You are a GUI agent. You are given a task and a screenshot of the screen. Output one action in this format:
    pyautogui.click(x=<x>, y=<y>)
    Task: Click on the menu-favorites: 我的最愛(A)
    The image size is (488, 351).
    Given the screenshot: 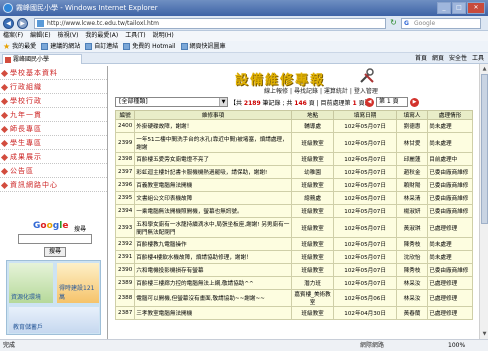 What is the action you would take?
    pyautogui.click(x=101, y=36)
    